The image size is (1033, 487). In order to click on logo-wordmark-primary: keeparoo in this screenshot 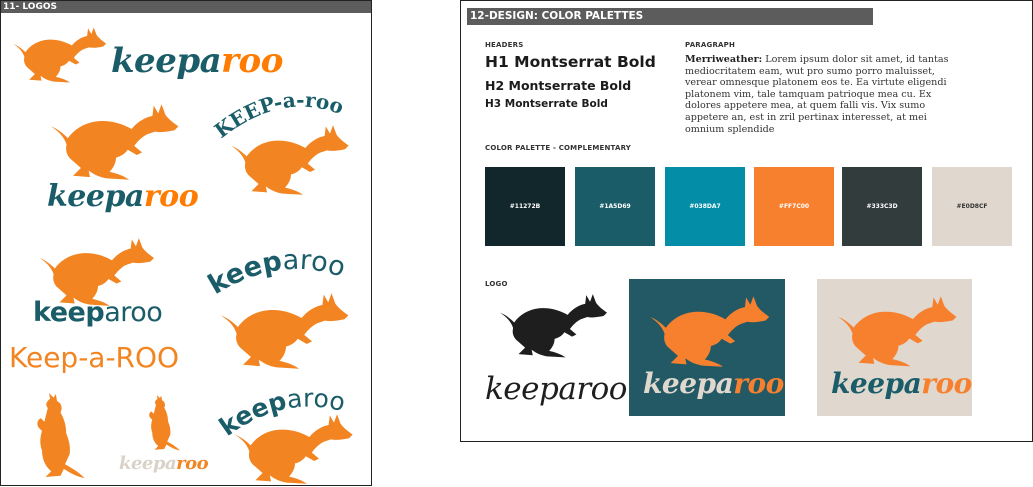, I will do `click(197, 61)`.